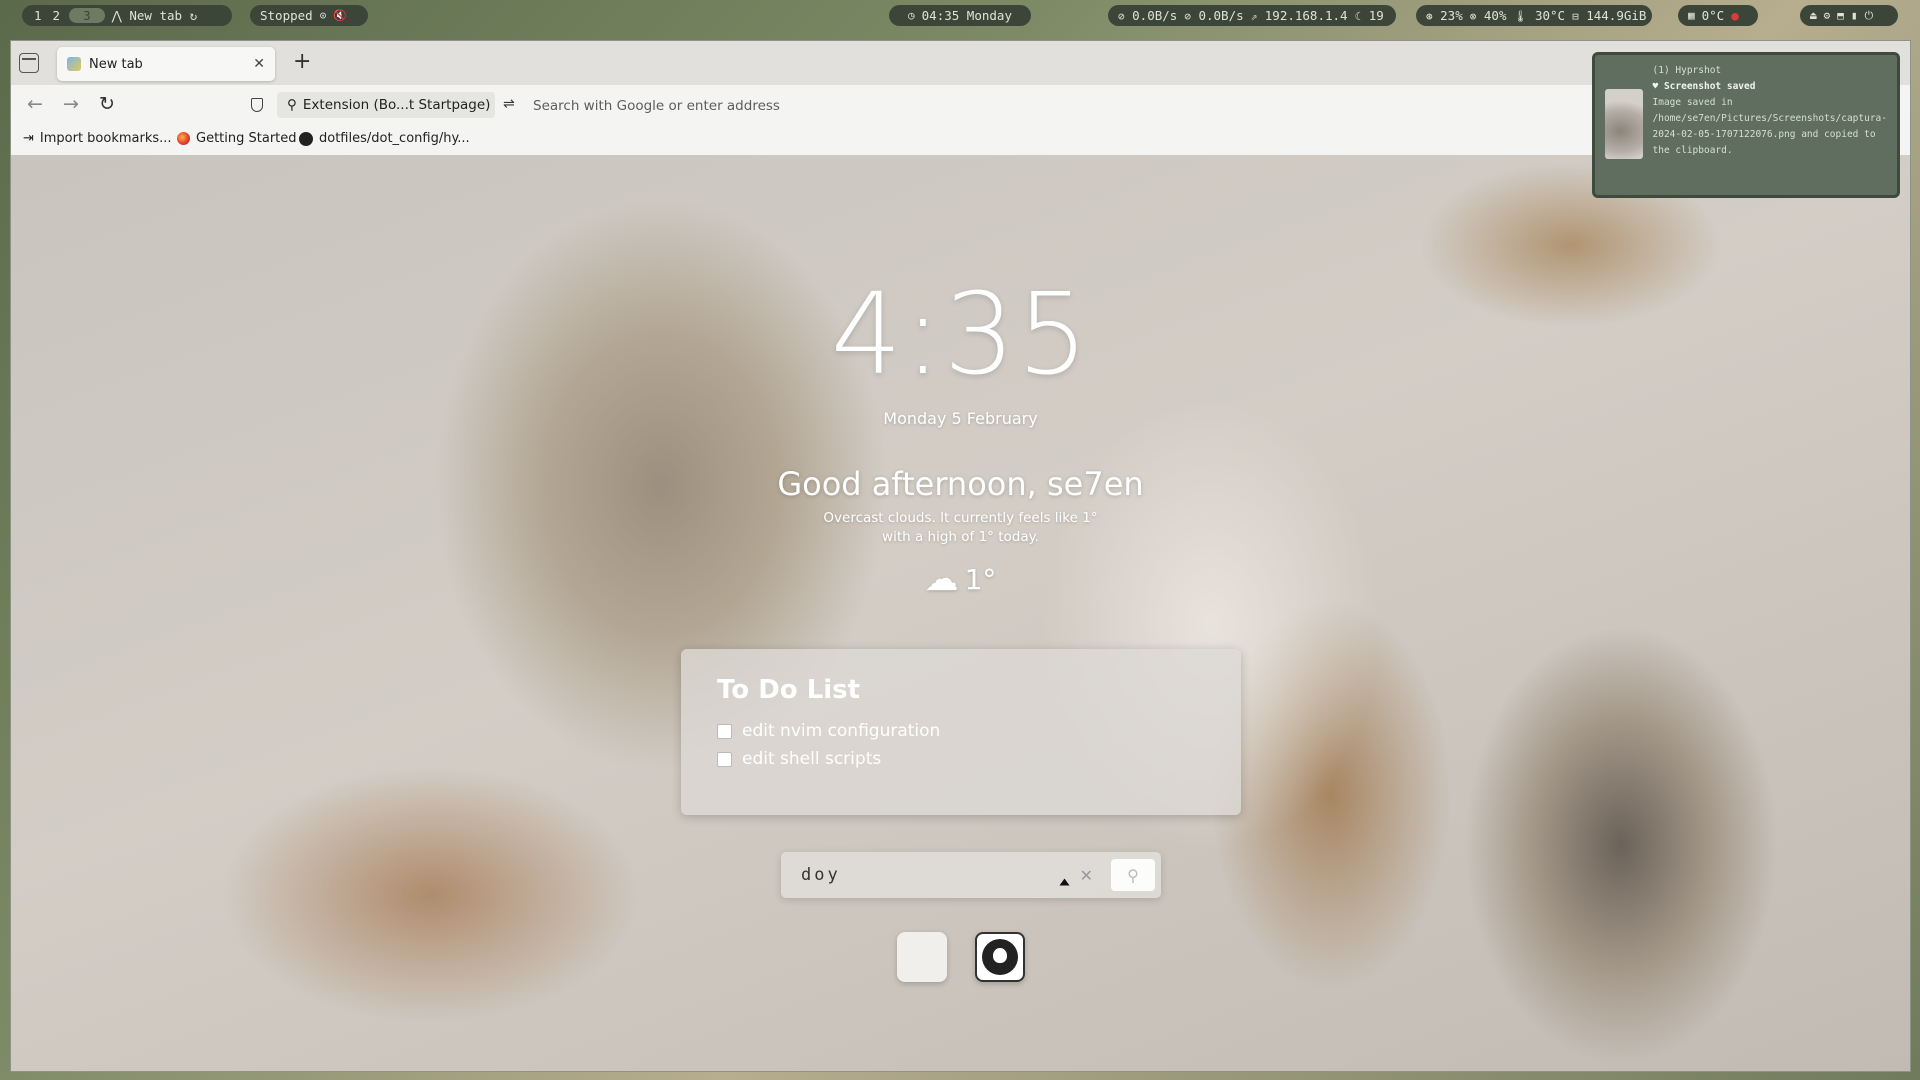  Describe the element at coordinates (960, 418) in the screenshot. I see `startpage-date: Monday 5 February` at that location.